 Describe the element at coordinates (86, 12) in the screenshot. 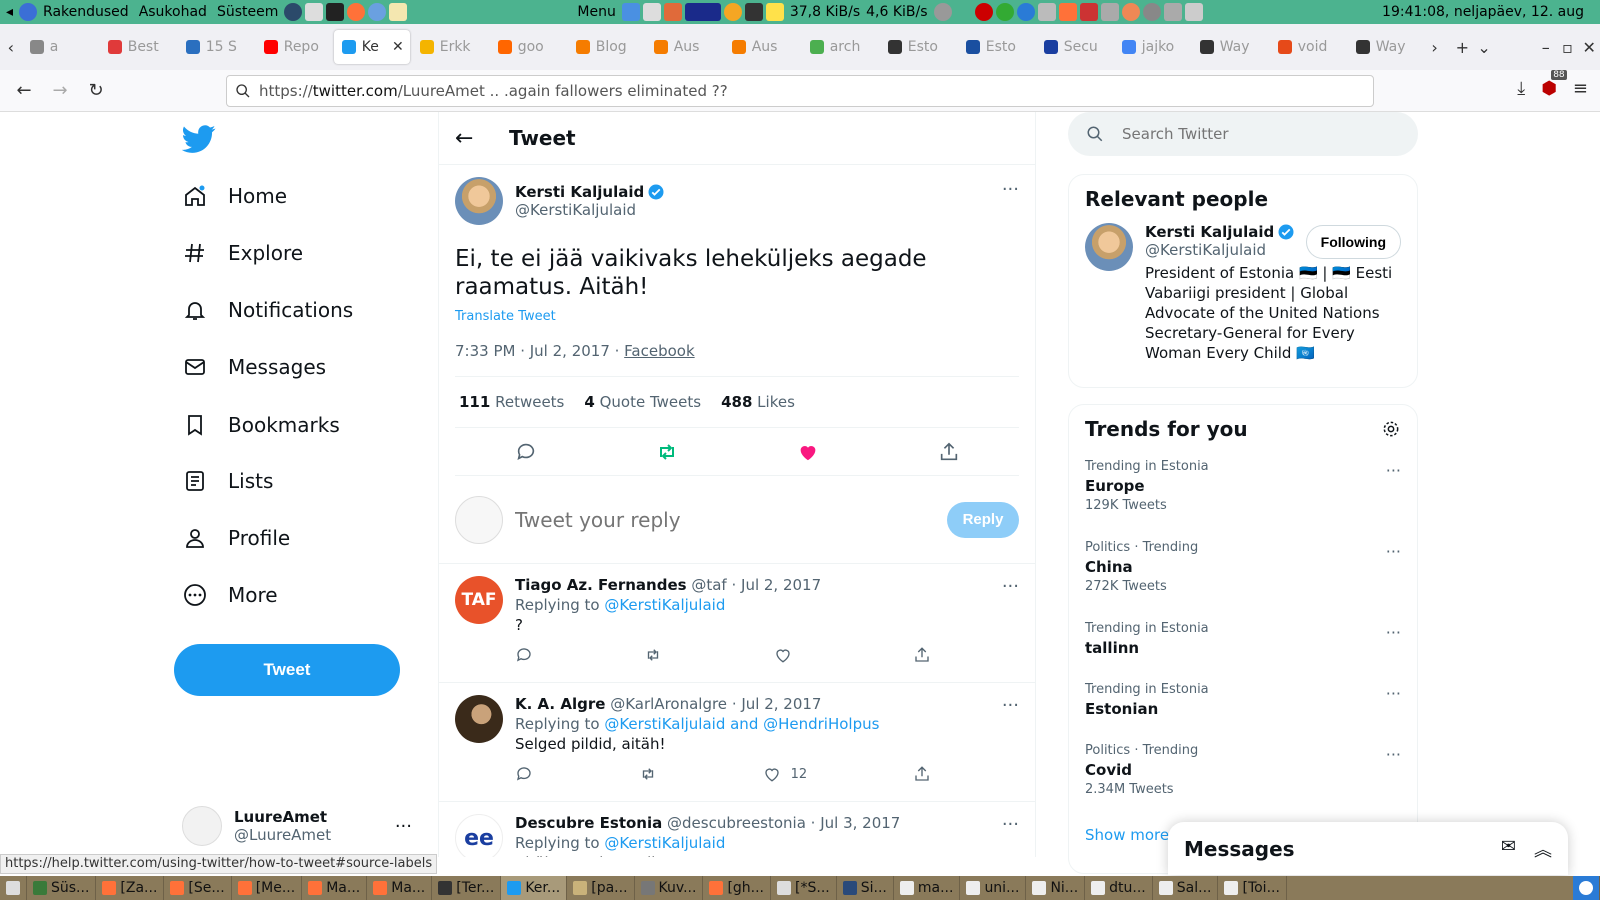

I see `menu-applications: Rakendused` at that location.